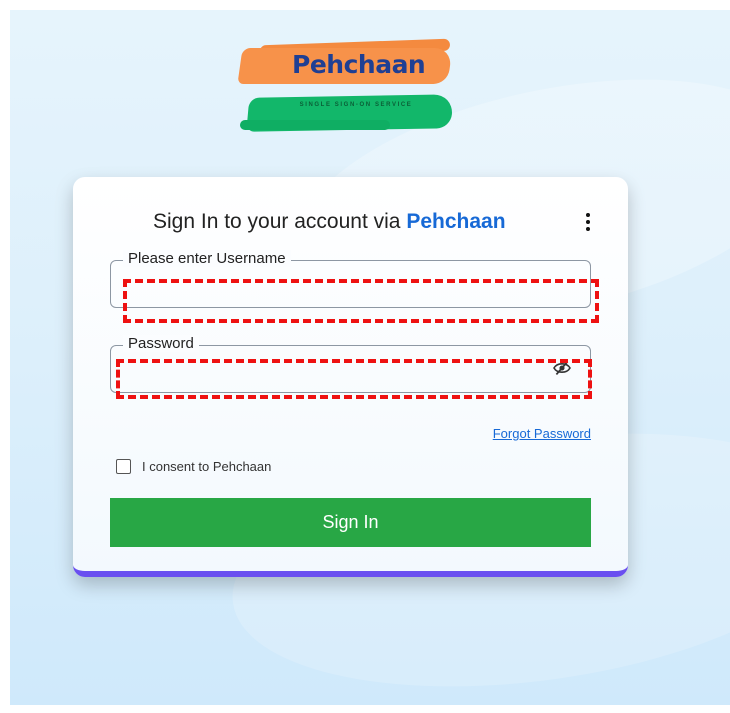 This screenshot has height=713, width=730. Describe the element at coordinates (335, 288) in the screenshot. I see `username-input` at that location.